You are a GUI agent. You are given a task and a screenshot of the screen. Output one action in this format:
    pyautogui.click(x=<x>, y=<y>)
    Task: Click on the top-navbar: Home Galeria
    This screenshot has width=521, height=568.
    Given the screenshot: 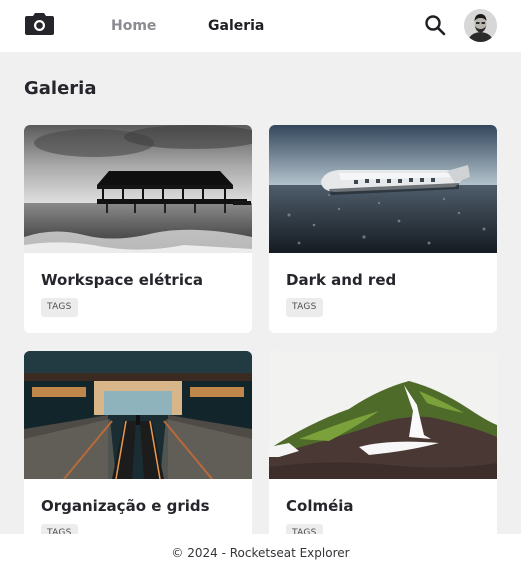 What is the action you would take?
    pyautogui.click(x=260, y=26)
    